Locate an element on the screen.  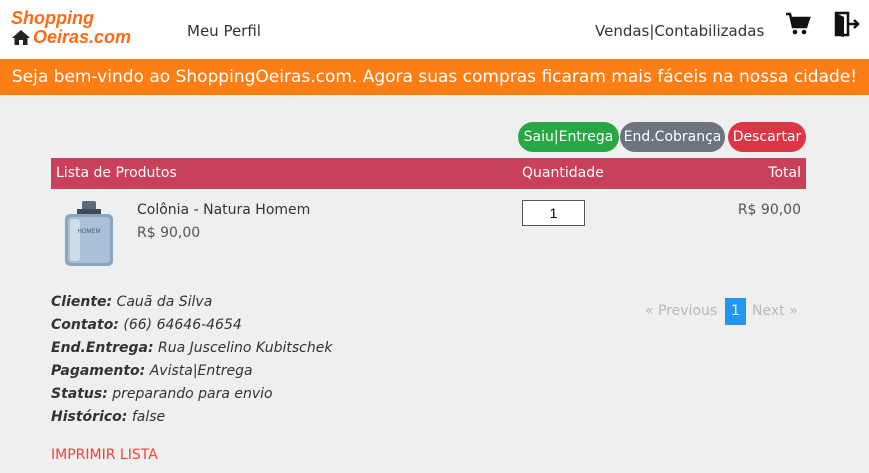
contato-row: Contato: (66) 64646-4654 is located at coordinates (146, 325).